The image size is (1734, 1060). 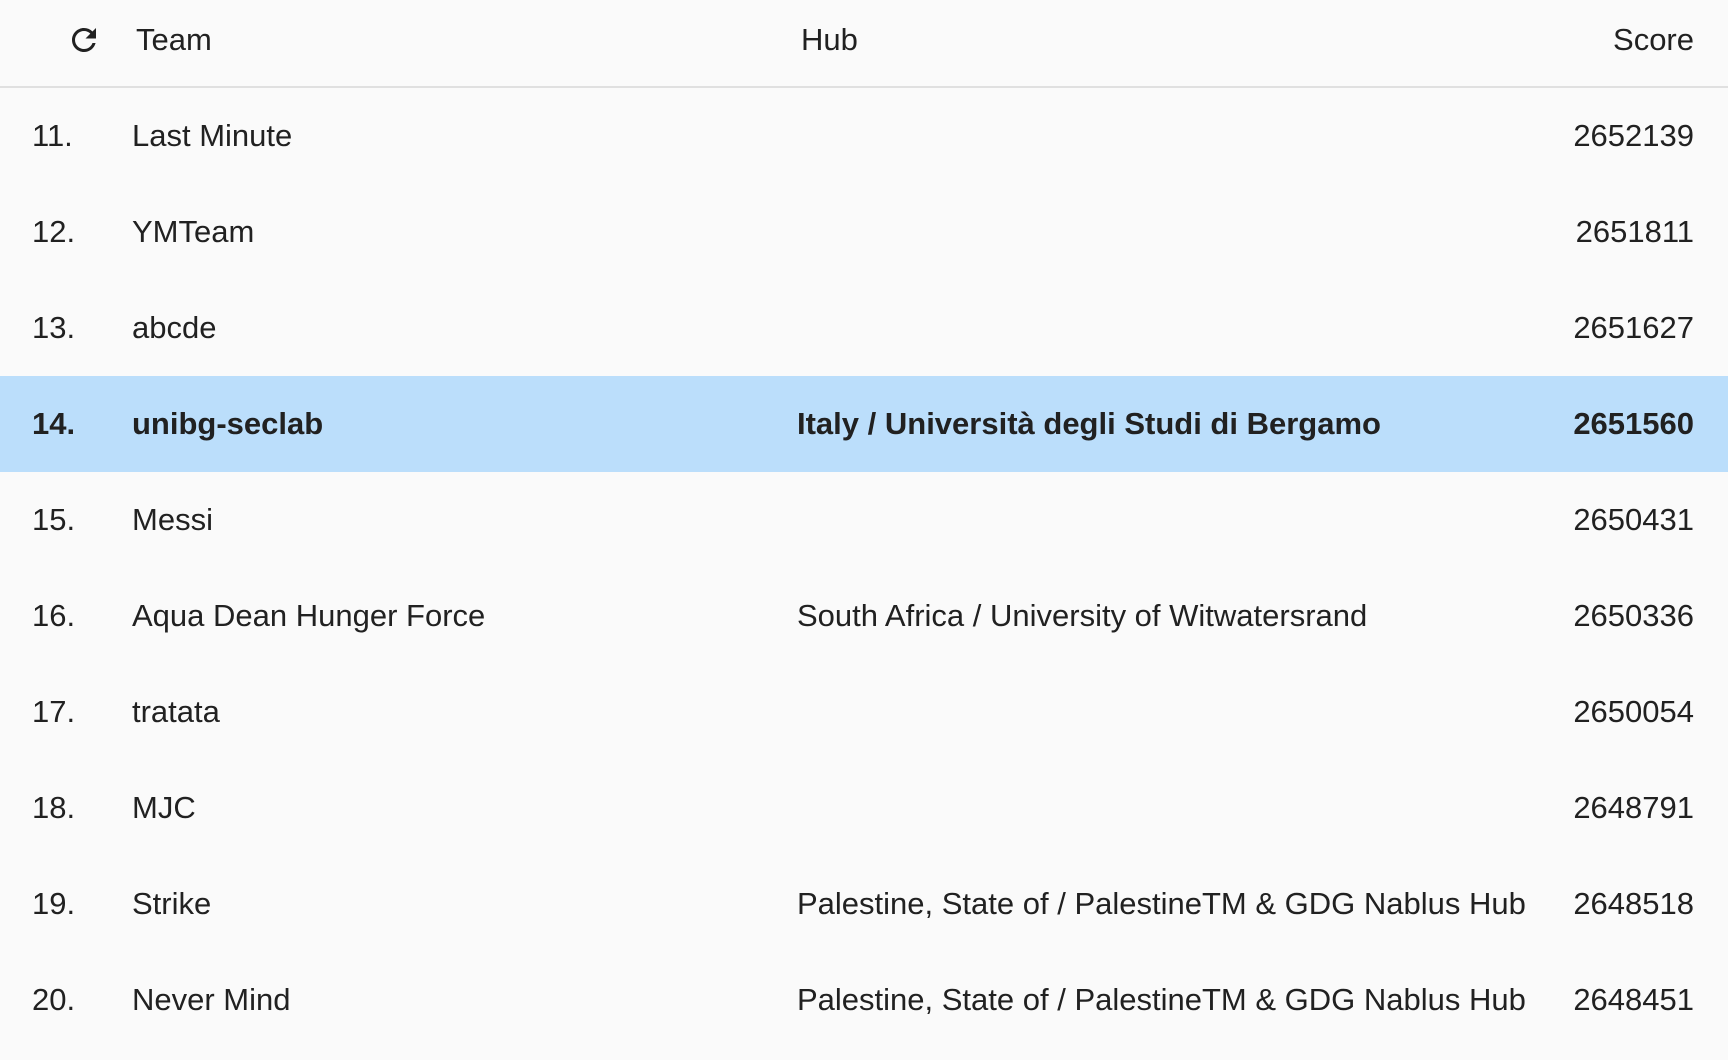 What do you see at coordinates (1633, 135) in the screenshot?
I see `score-cell: 2652139` at bounding box center [1633, 135].